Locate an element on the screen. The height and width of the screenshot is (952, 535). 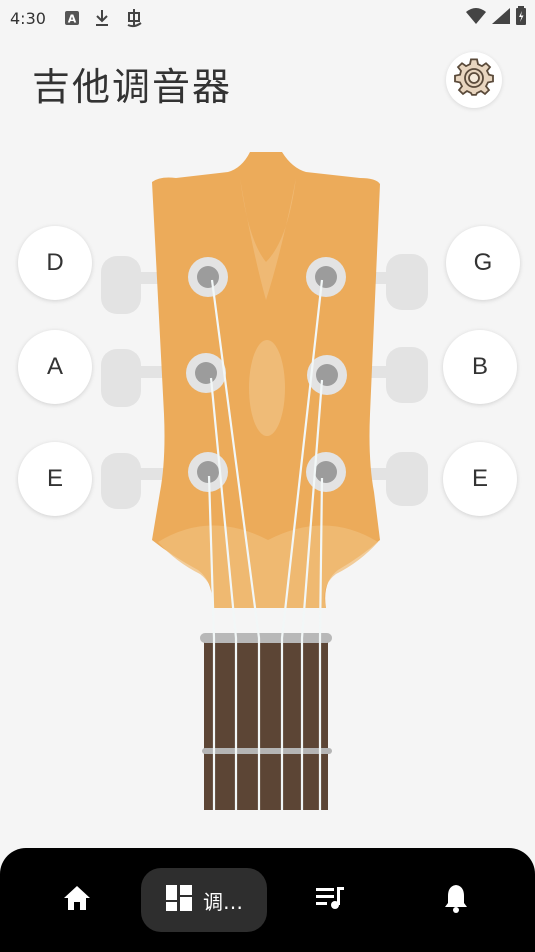
status-bar: 4:30 A is located at coordinates (267, 18).